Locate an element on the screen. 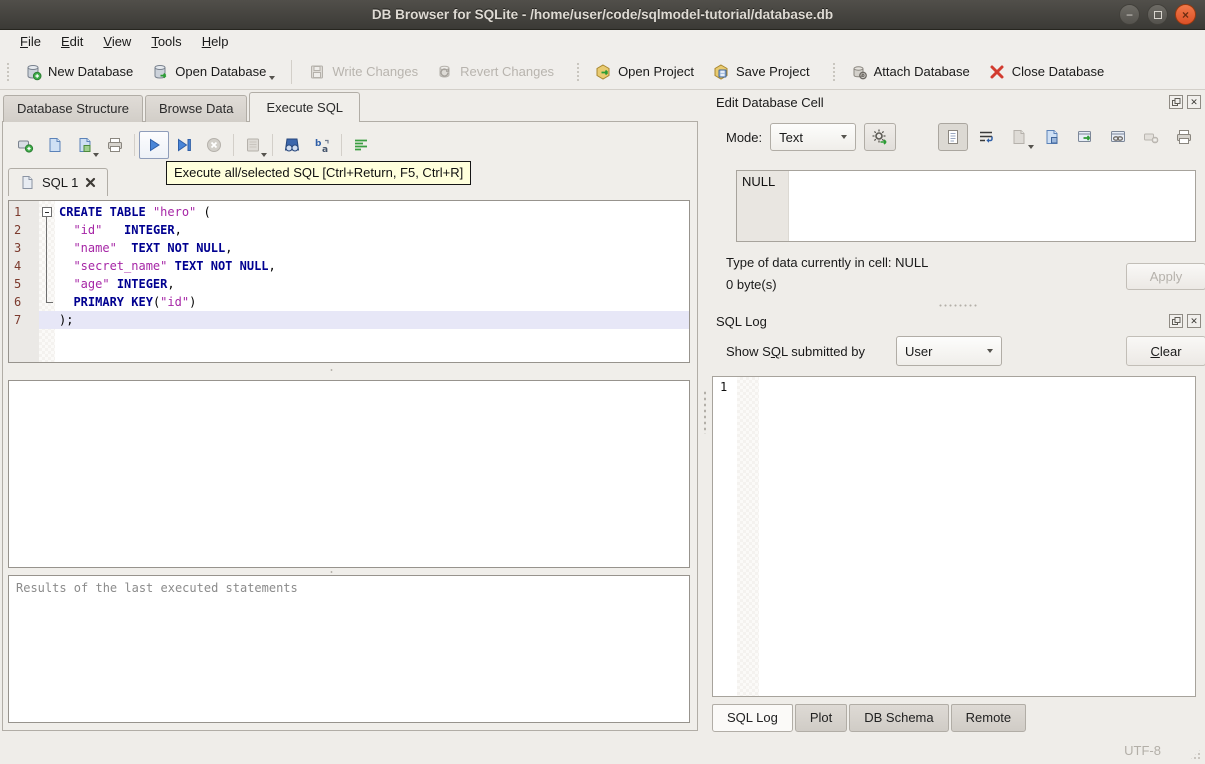 The image size is (1205, 764). maximize-button is located at coordinates (1157, 14).